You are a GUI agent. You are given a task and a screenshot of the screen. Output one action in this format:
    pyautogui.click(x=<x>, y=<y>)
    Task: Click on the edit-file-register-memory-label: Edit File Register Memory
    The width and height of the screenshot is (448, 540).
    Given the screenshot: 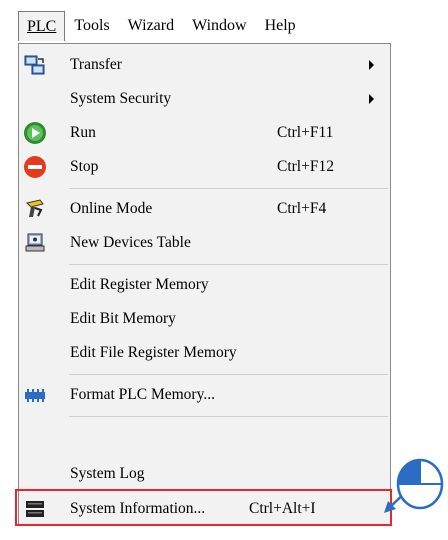 What is the action you would take?
    pyautogui.click(x=153, y=352)
    